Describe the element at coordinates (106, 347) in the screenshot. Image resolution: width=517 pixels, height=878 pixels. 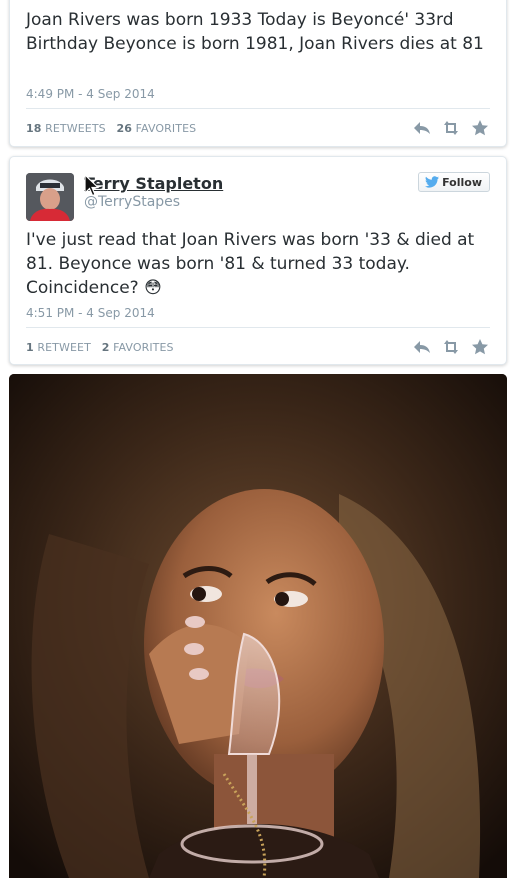
I see `favorite-count: 2` at that location.